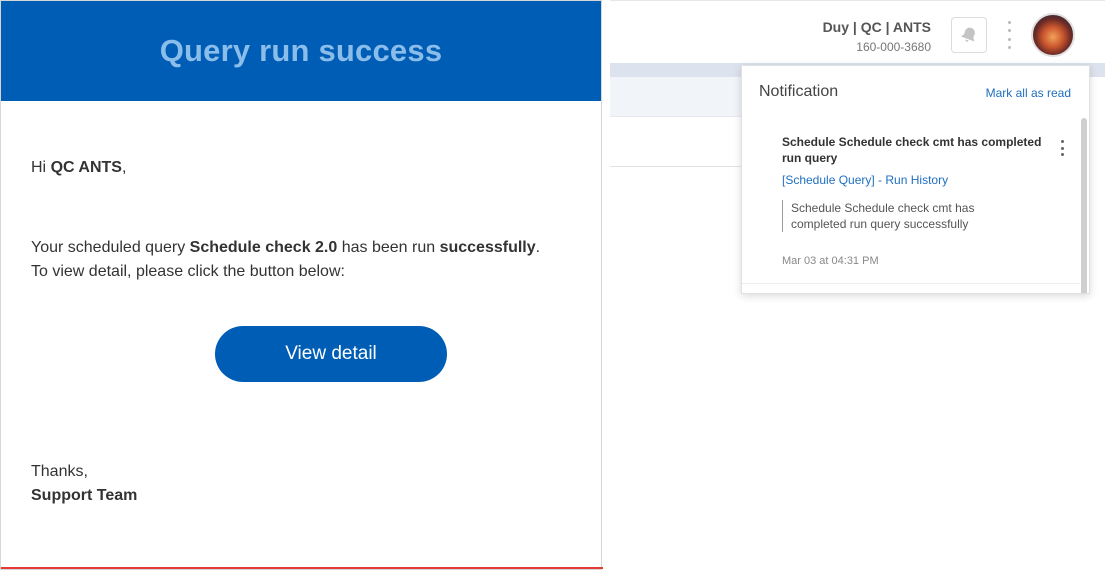  What do you see at coordinates (302, 568) in the screenshot?
I see `bottom-accent-line` at bounding box center [302, 568].